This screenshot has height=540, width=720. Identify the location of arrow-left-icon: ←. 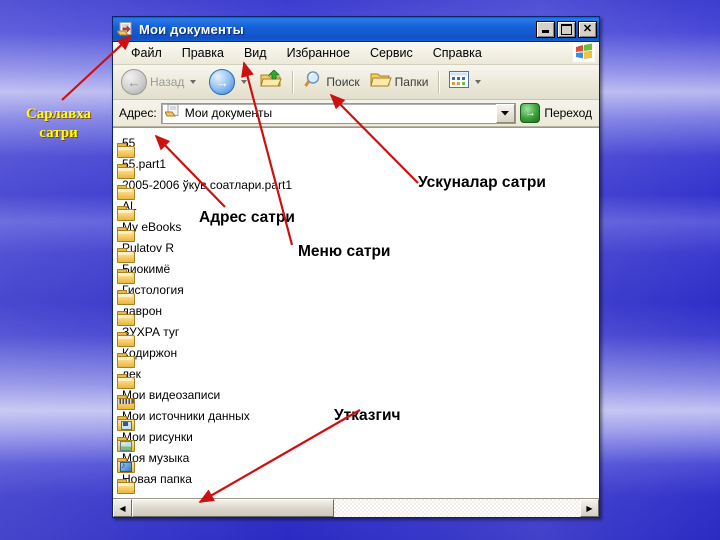
(134, 82).